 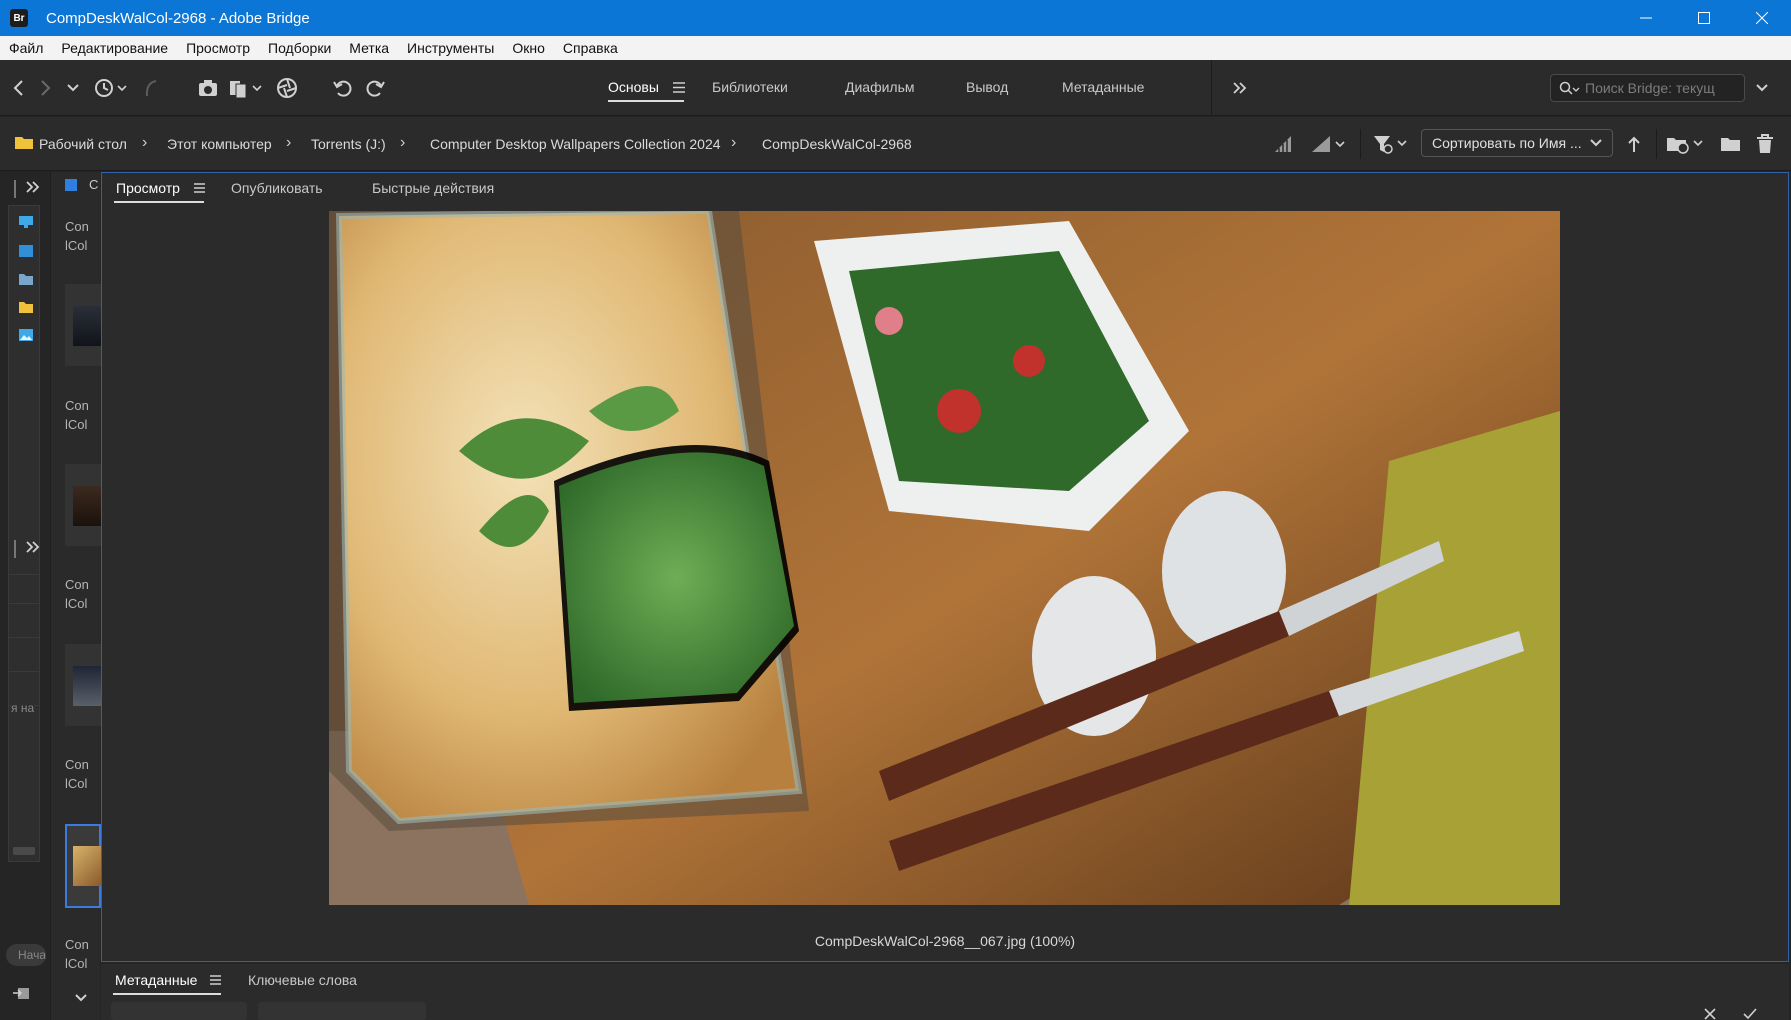 I want to click on sort-direction-button, so click(x=1634, y=144).